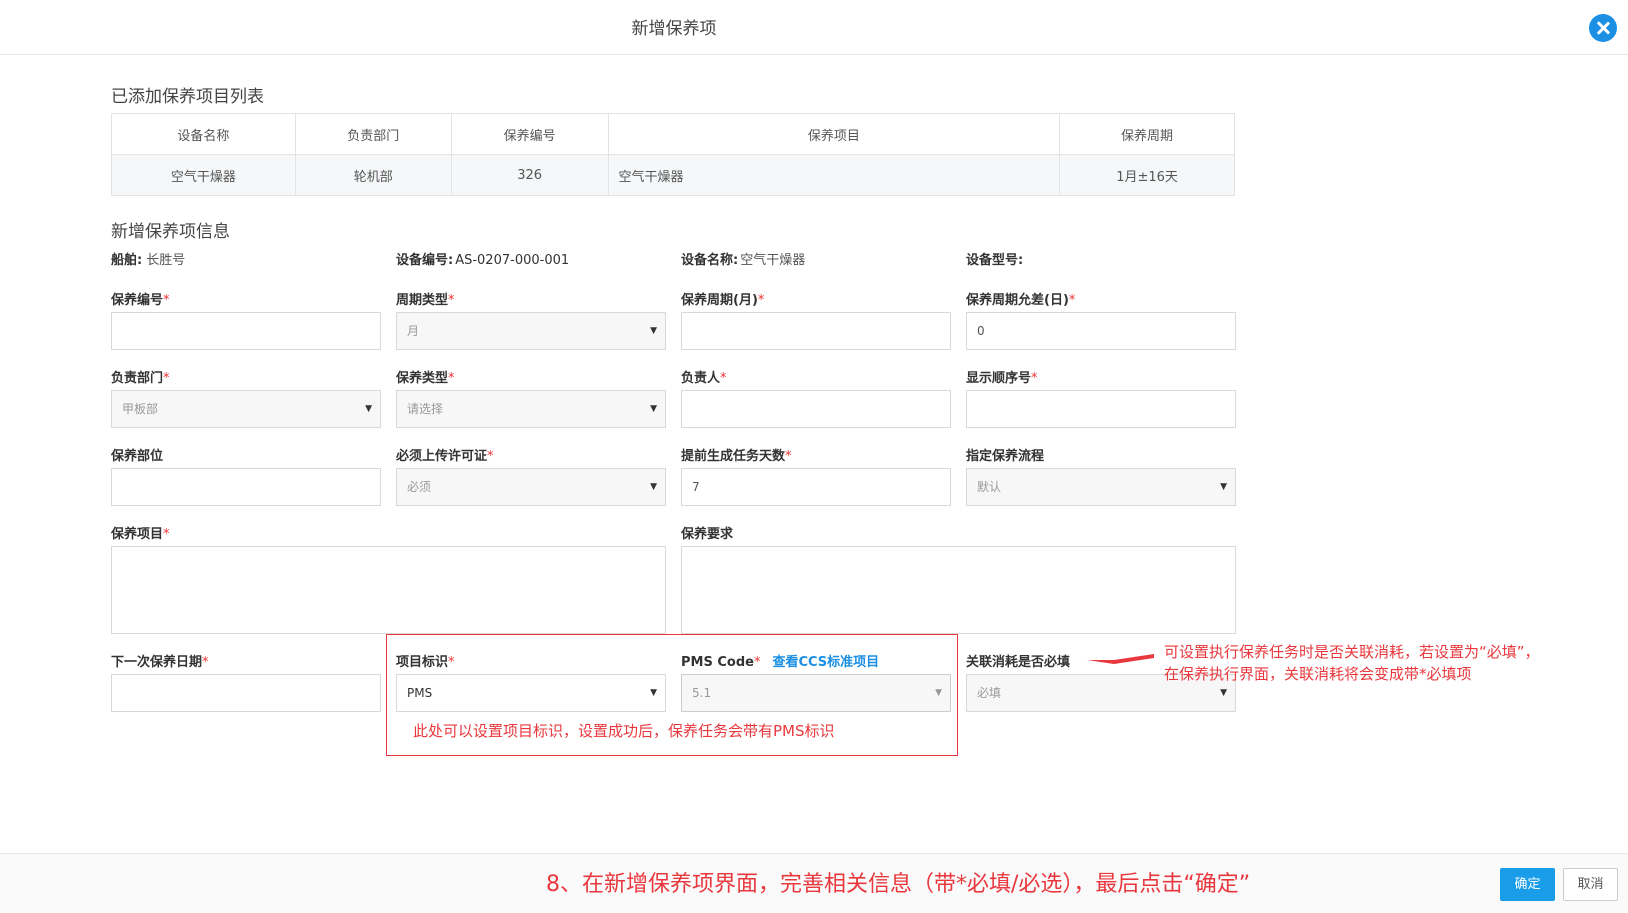 The image size is (1628, 913). What do you see at coordinates (1590, 884) in the screenshot?
I see `cancel-button: 取消` at bounding box center [1590, 884].